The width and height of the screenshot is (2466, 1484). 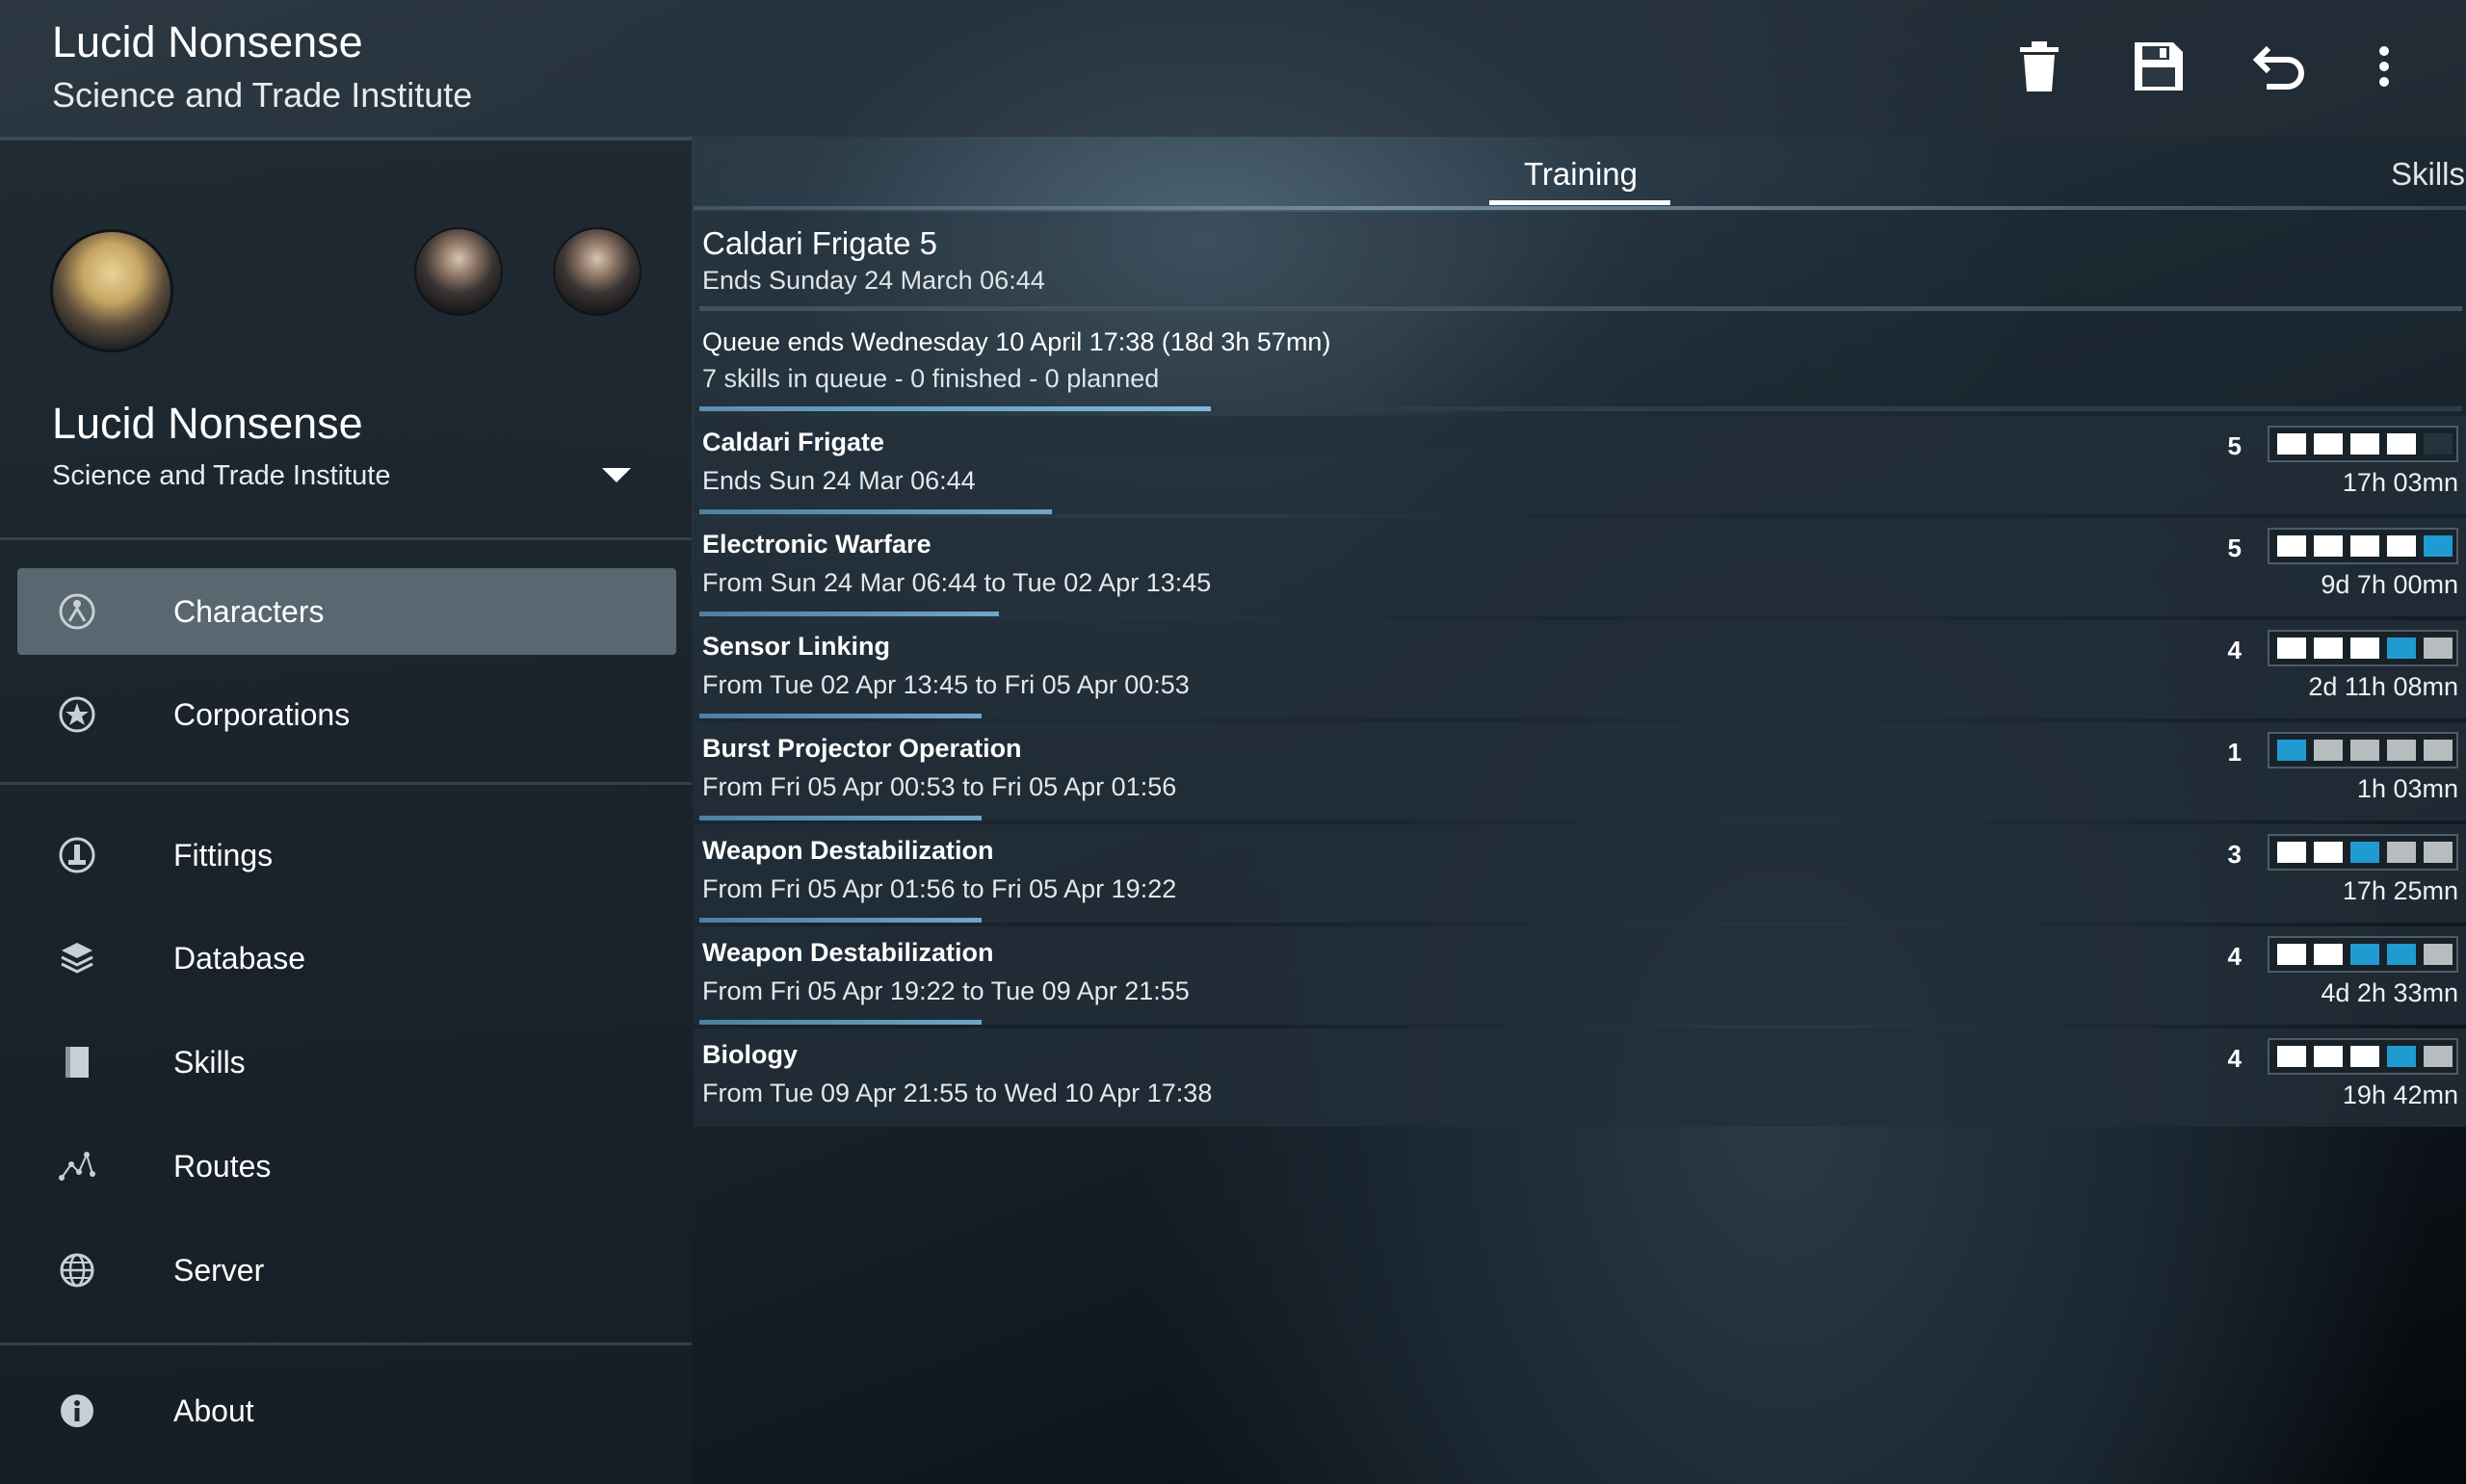 What do you see at coordinates (346, 1167) in the screenshot?
I see `nav-item-routes: Routes` at bounding box center [346, 1167].